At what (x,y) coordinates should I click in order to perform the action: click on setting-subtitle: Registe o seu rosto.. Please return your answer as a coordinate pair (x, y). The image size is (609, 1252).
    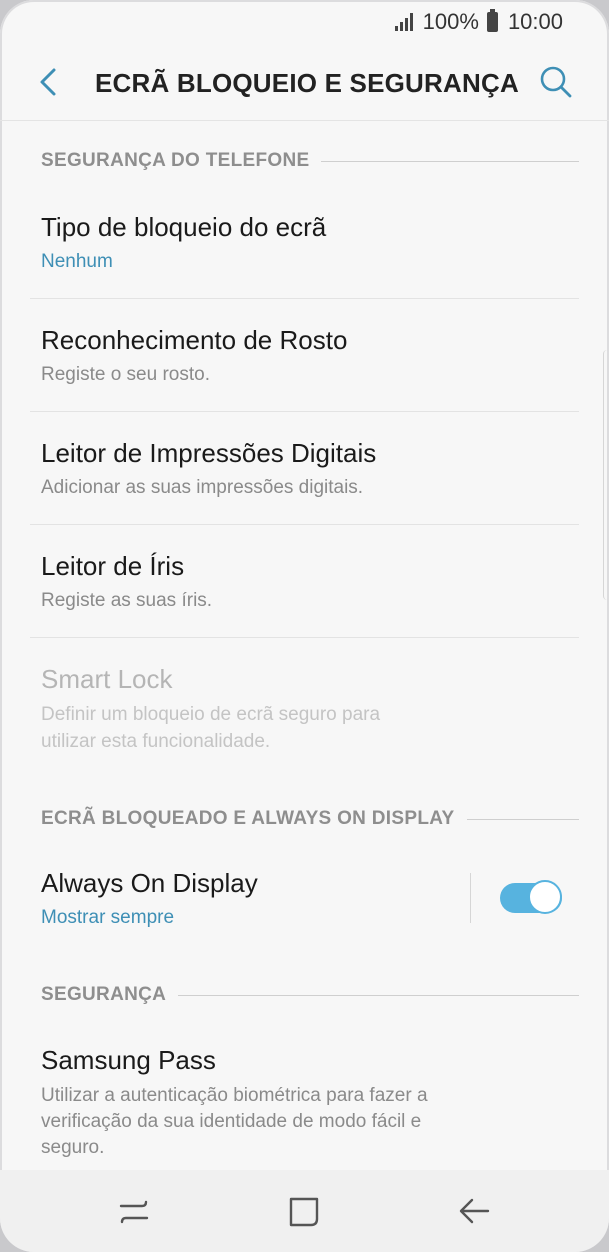
    Looking at the image, I should click on (125, 374).